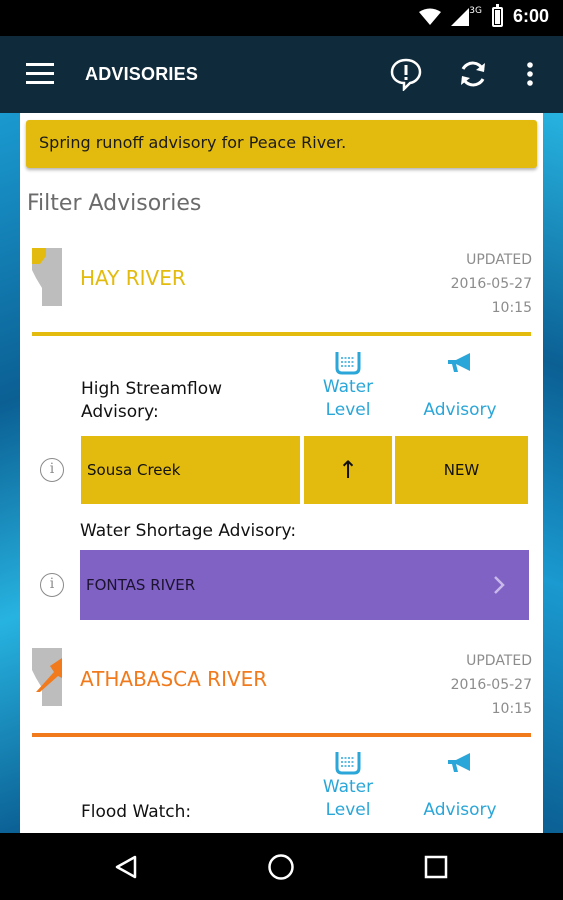 The image size is (563, 900). I want to click on advisory-type-label: Water Shortage Advisory:, so click(188, 531).